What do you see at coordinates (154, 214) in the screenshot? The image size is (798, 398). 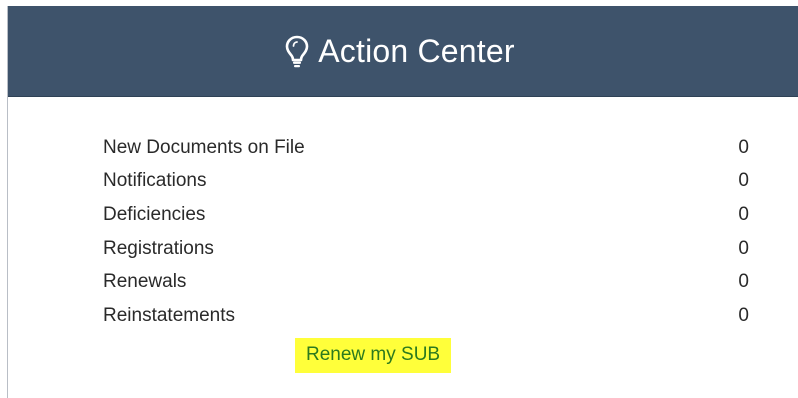 I see `item-label: Deficiencies` at bounding box center [154, 214].